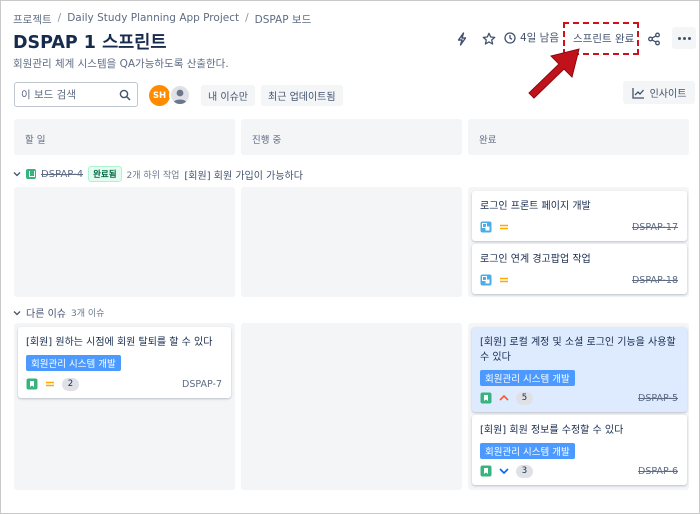  Describe the element at coordinates (121, 64) in the screenshot. I see `sprint-goal: 회원관리 체계 시스템을 QA가능하도록 산출한다.` at that location.